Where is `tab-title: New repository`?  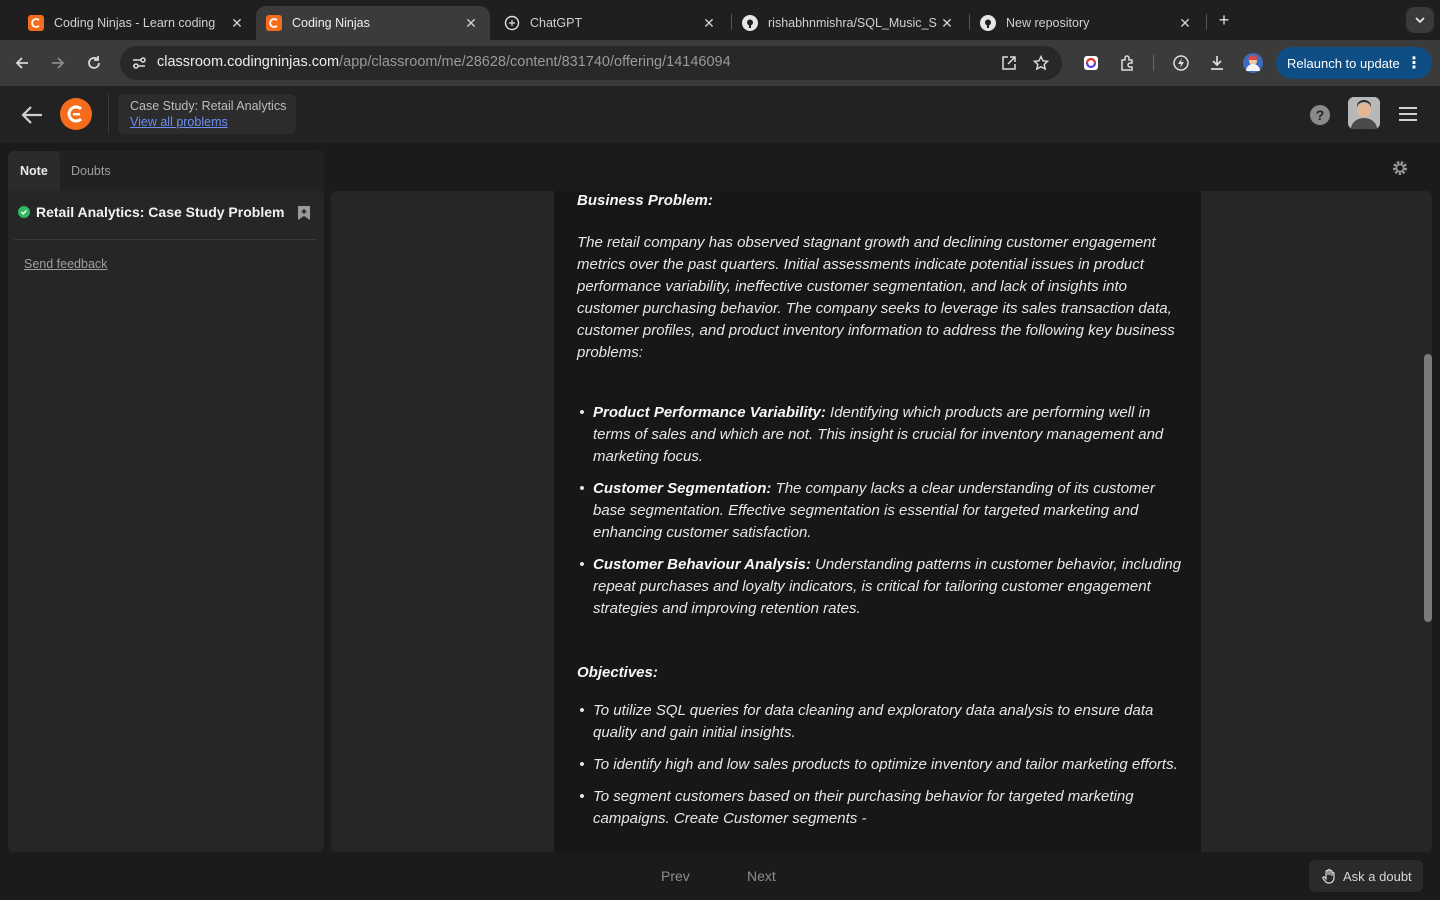
tab-title: New repository is located at coordinates (1048, 23).